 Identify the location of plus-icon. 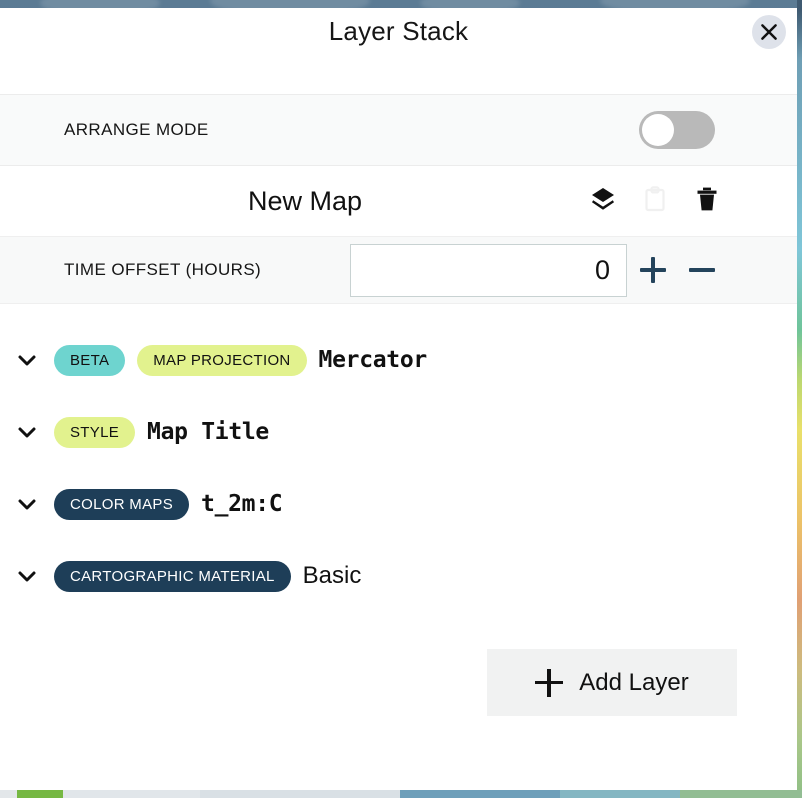
(549, 682).